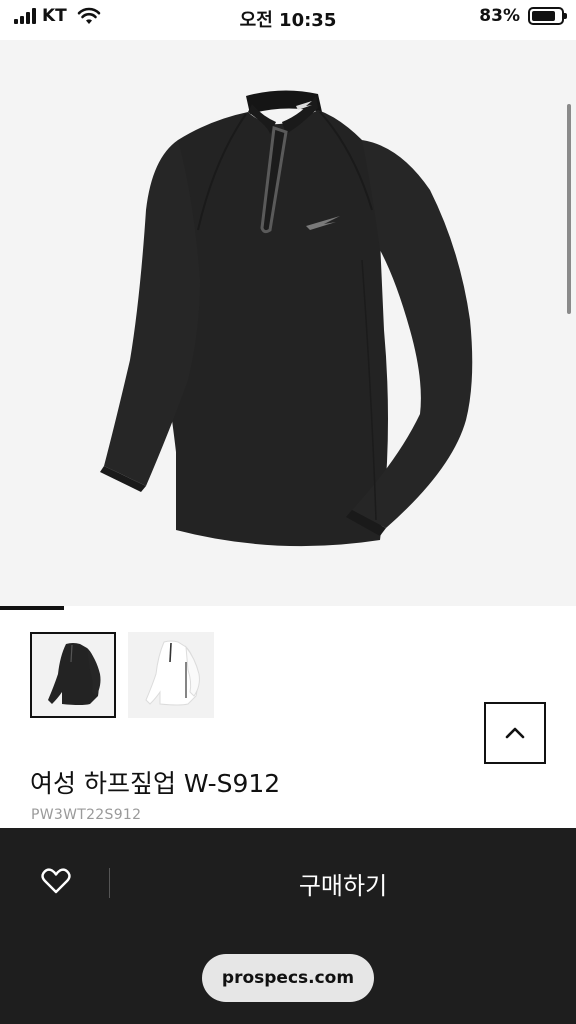 This screenshot has height=1024, width=576. I want to click on white-shirt-thumbnail, so click(172, 673).